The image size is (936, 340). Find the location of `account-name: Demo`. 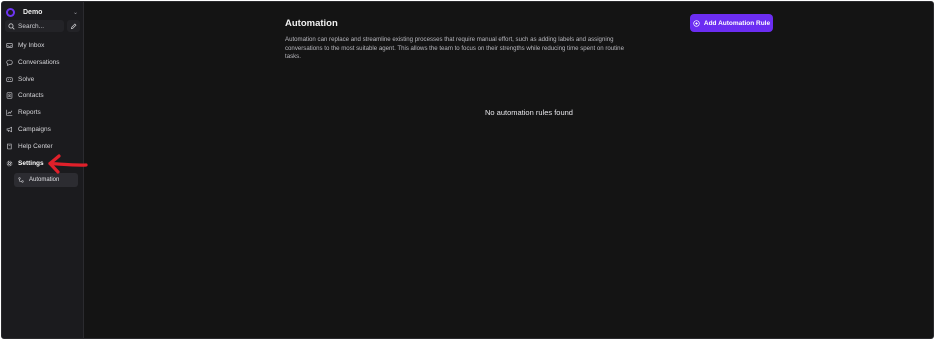

account-name: Demo is located at coordinates (33, 12).